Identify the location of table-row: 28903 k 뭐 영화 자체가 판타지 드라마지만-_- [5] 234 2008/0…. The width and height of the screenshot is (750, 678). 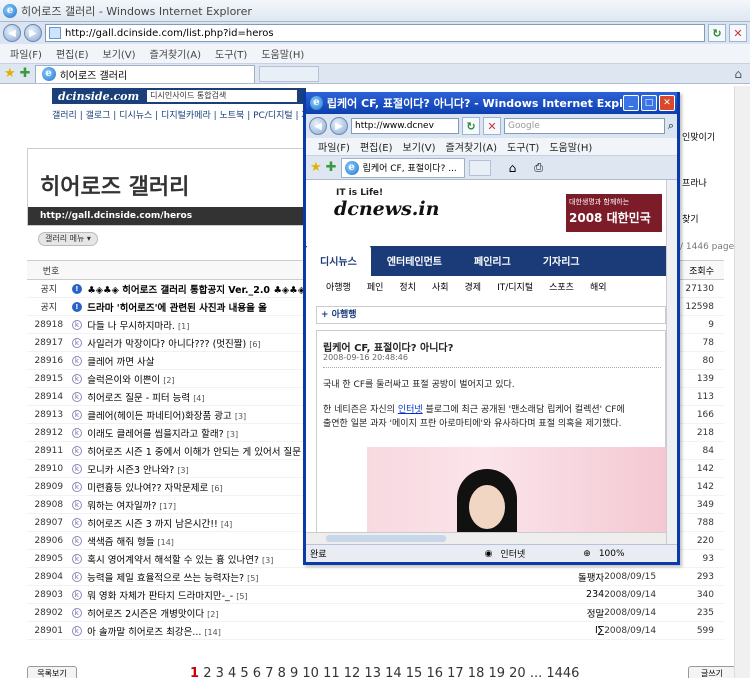
(375, 595).